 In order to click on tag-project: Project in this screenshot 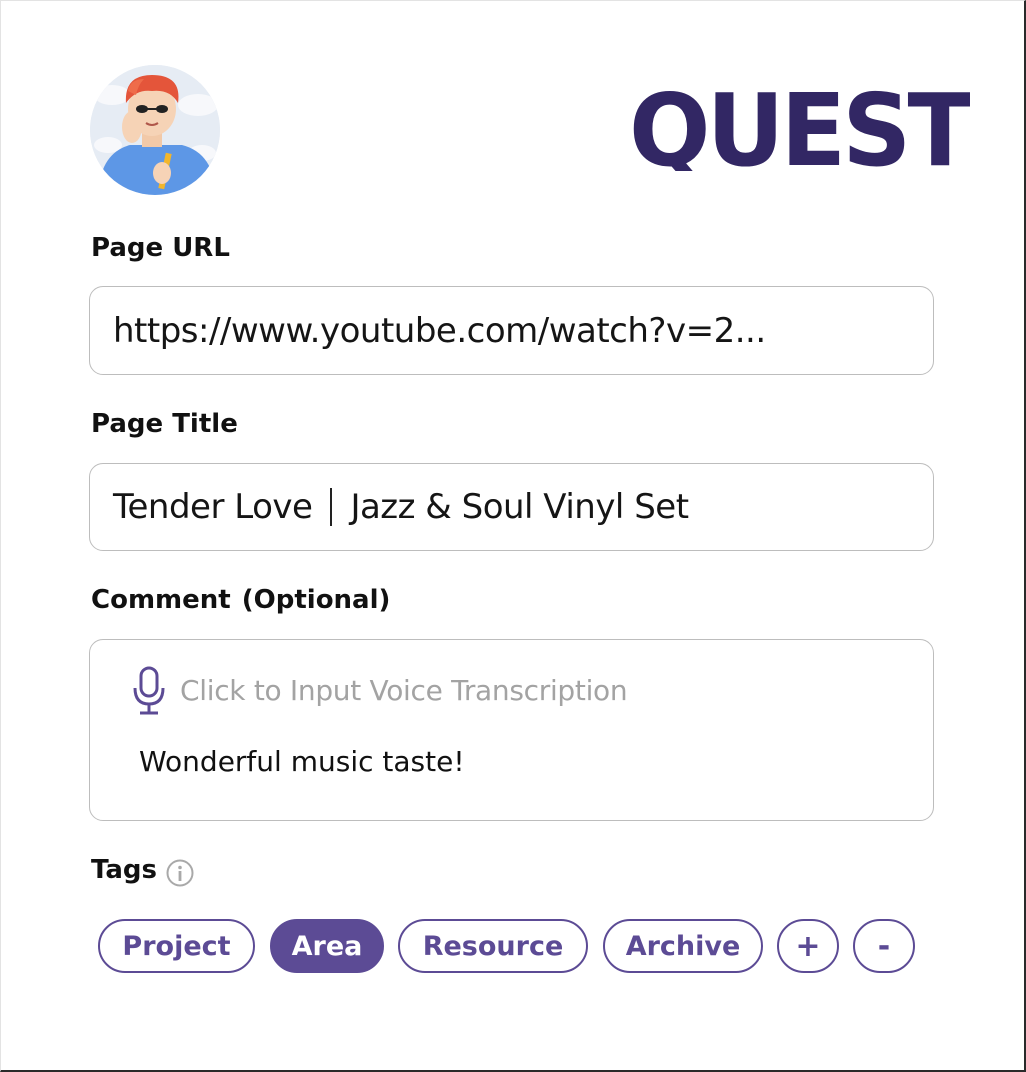, I will do `click(176, 946)`.